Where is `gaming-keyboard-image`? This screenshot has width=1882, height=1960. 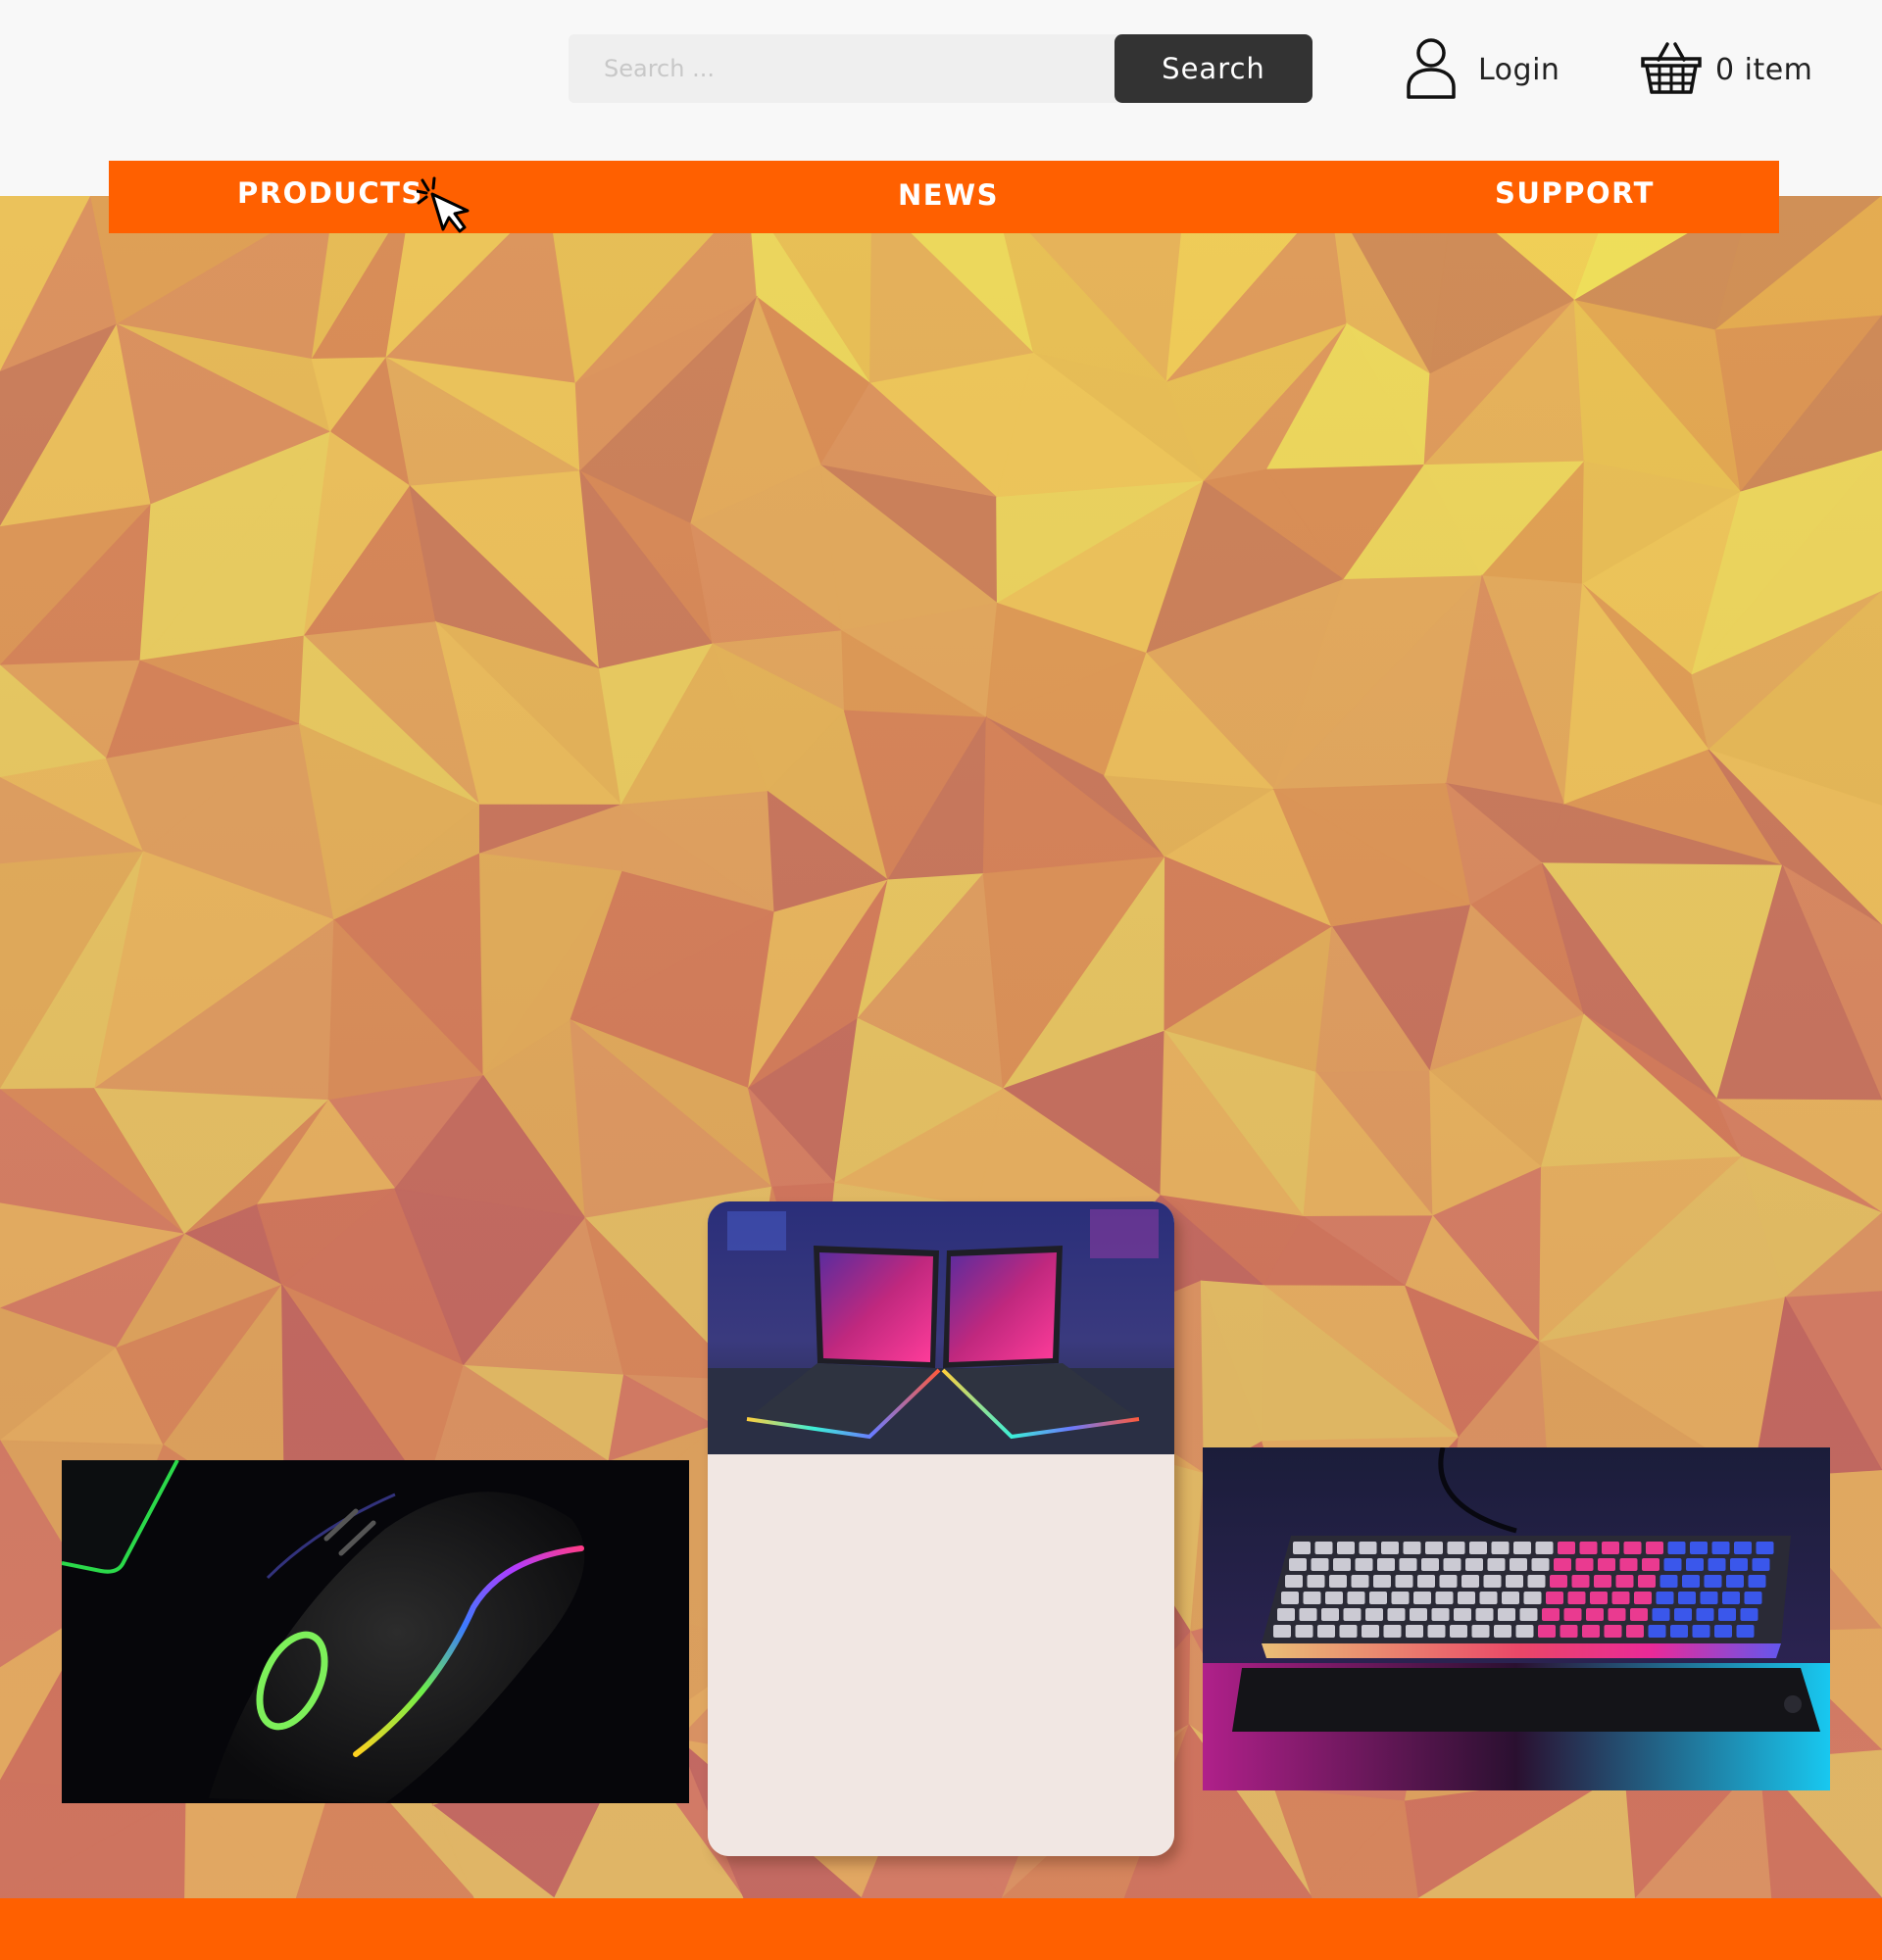
gaming-keyboard-image is located at coordinates (1516, 1618).